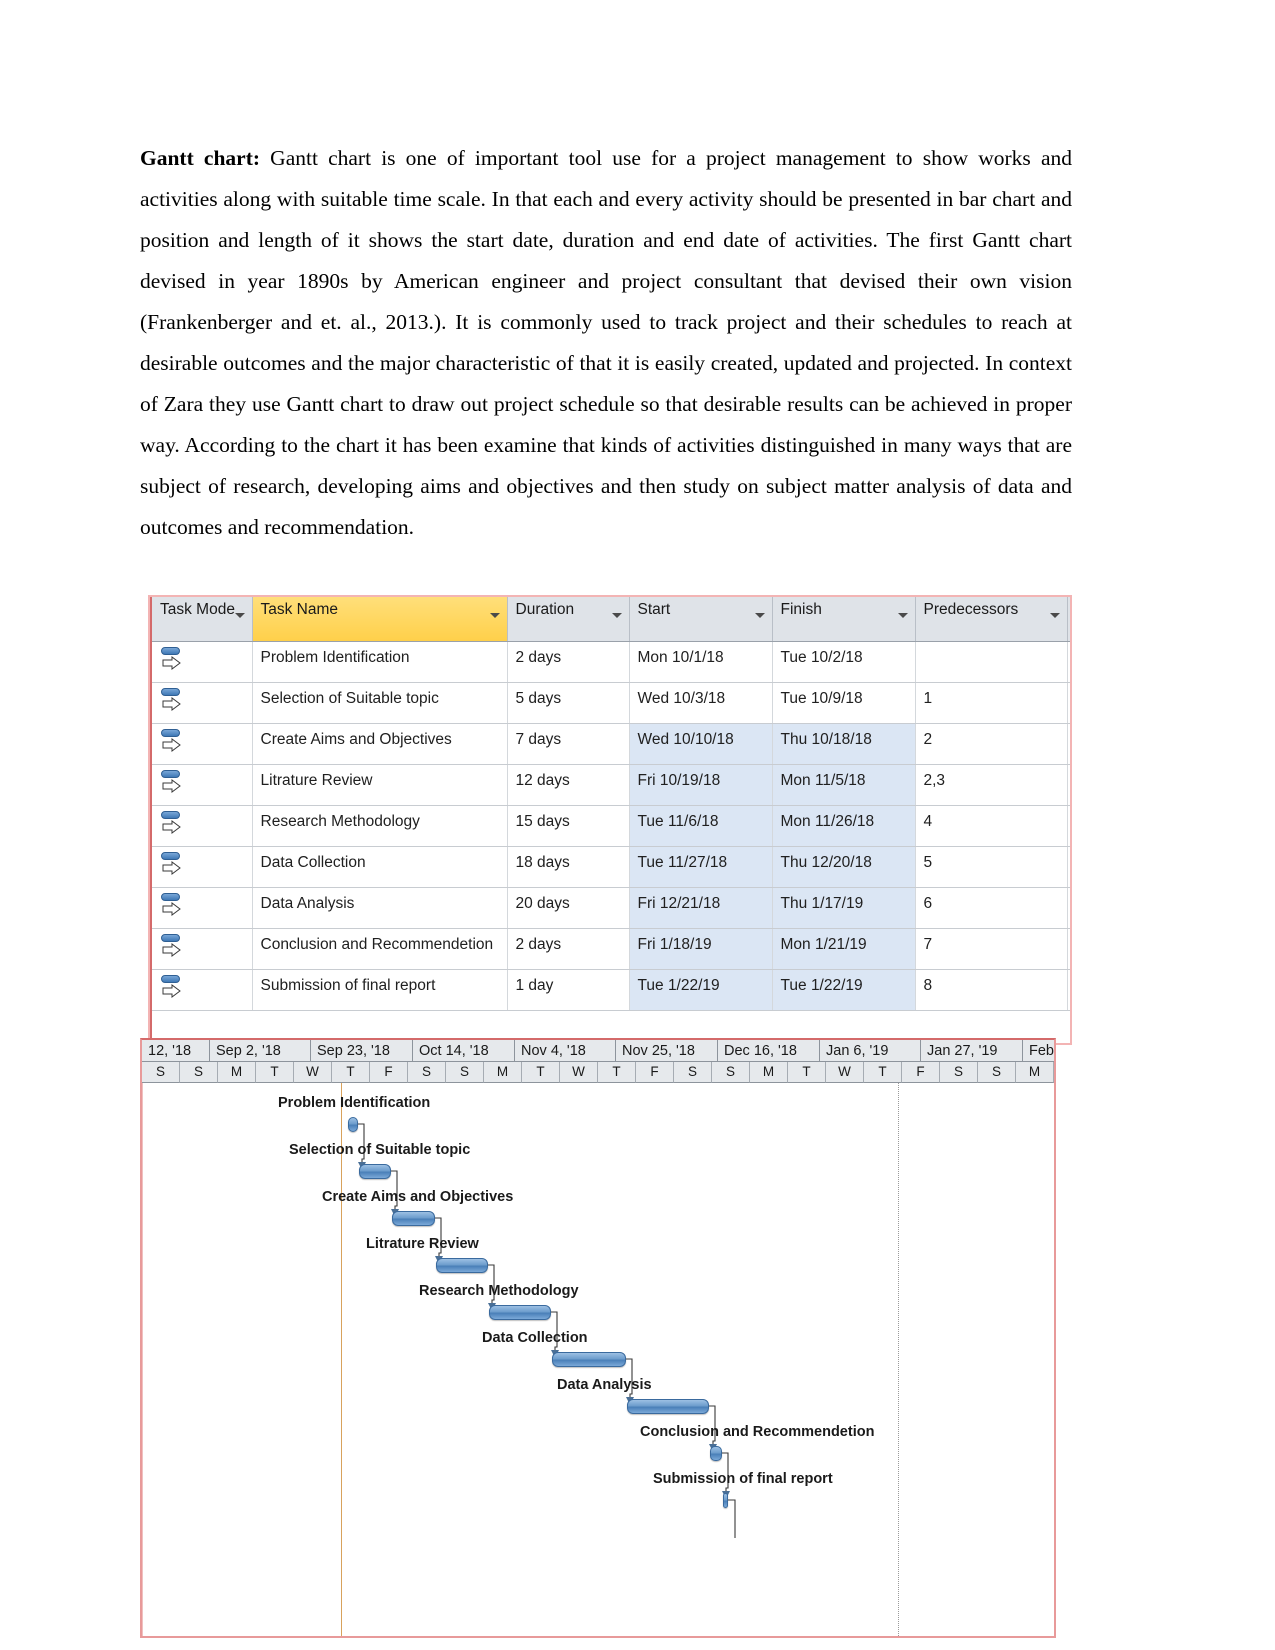 The width and height of the screenshot is (1275, 1650). What do you see at coordinates (701, 949) in the screenshot?
I see `start-cell: Fri 1/18/19` at bounding box center [701, 949].